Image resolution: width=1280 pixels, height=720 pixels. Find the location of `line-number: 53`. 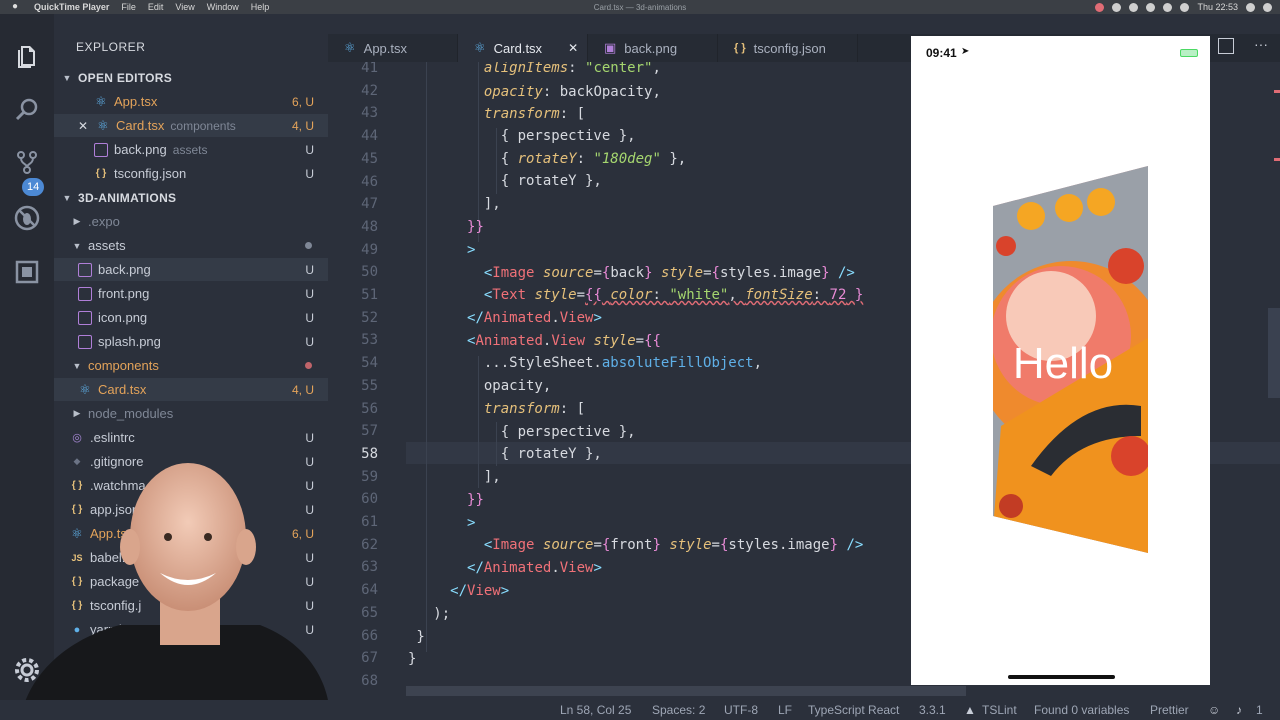

line-number: 53 is located at coordinates (353, 340).